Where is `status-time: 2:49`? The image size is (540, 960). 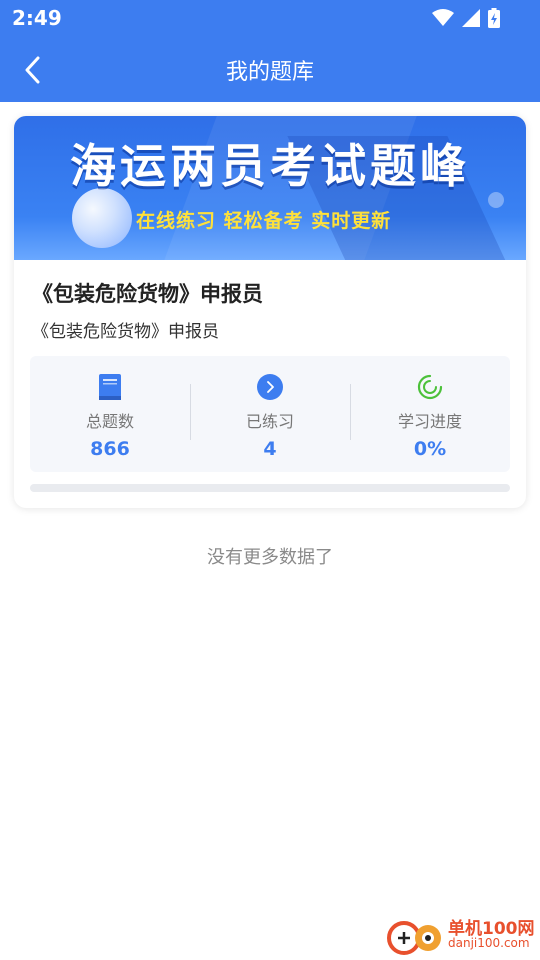
status-time: 2:49 is located at coordinates (37, 18).